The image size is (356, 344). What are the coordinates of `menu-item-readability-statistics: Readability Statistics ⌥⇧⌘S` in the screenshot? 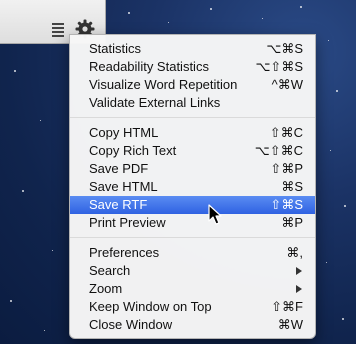 It's located at (192, 67).